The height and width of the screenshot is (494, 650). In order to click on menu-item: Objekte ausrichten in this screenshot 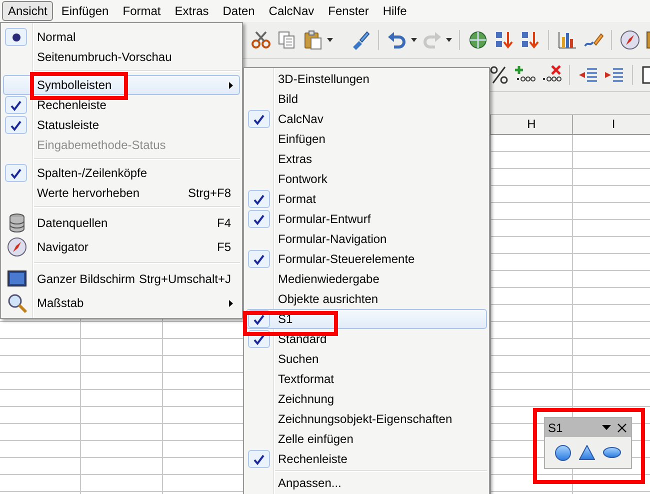, I will do `click(366, 299)`.